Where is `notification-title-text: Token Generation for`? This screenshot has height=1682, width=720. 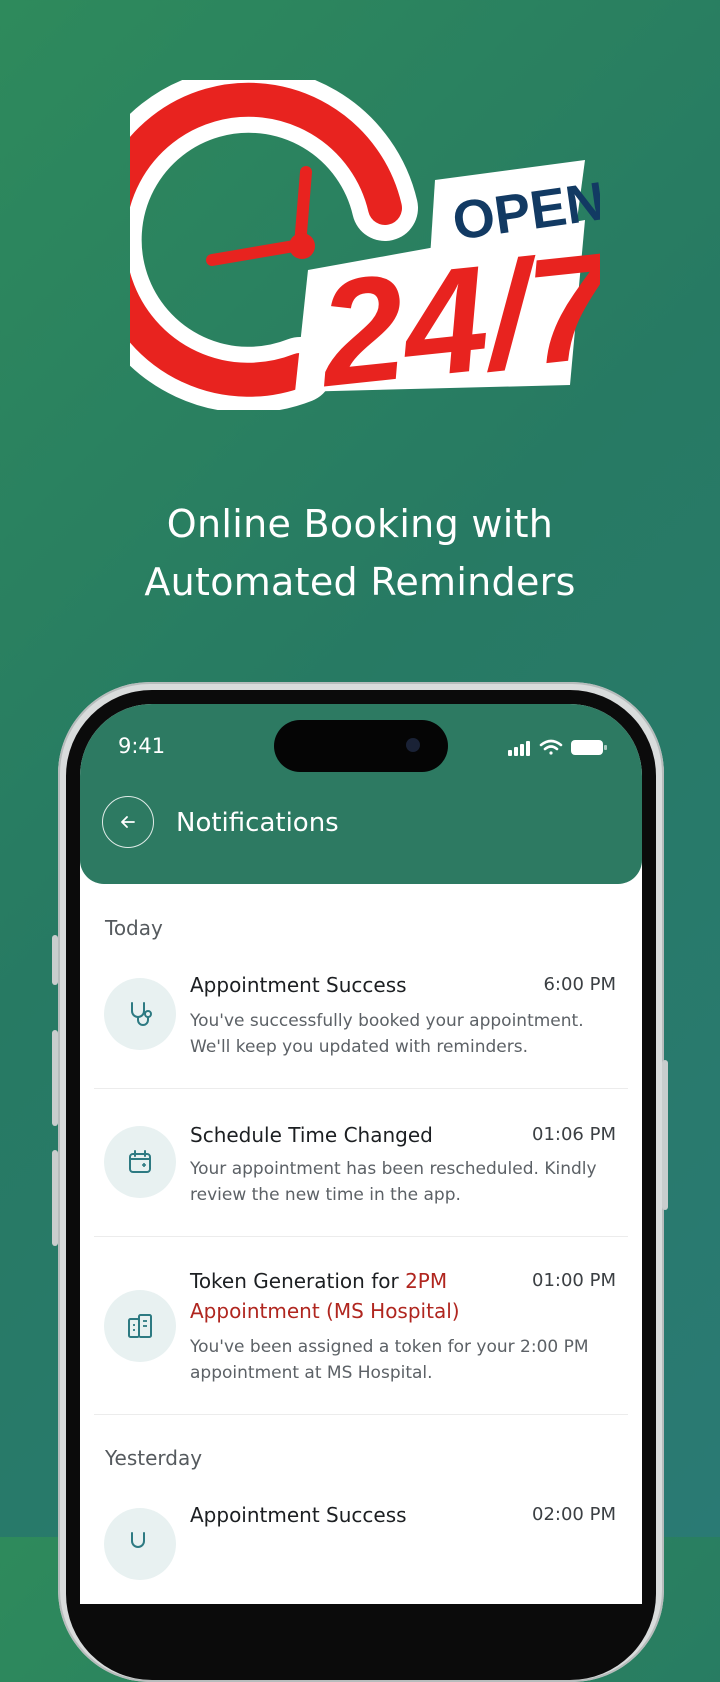
notification-title-text: Token Generation for is located at coordinates (298, 1281).